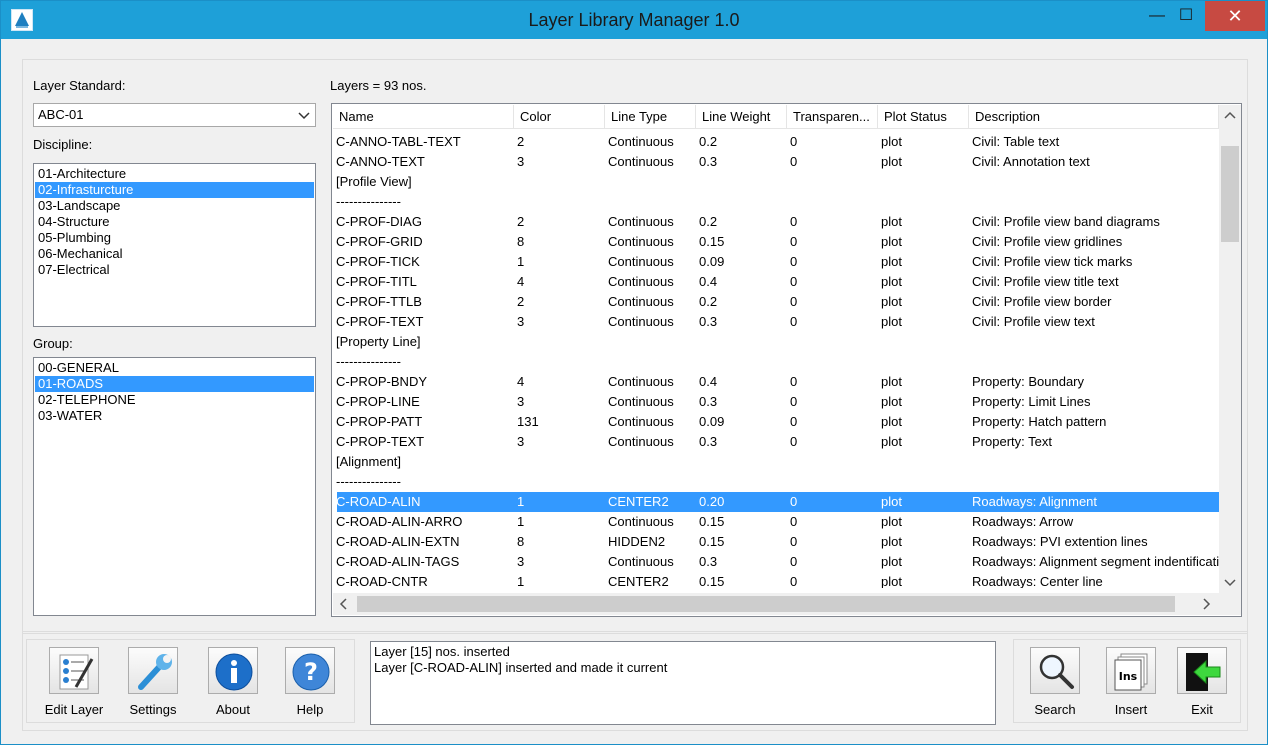 The height and width of the screenshot is (745, 1268). What do you see at coordinates (708, 221) in the screenshot?
I see `table-cell: 0.2` at bounding box center [708, 221].